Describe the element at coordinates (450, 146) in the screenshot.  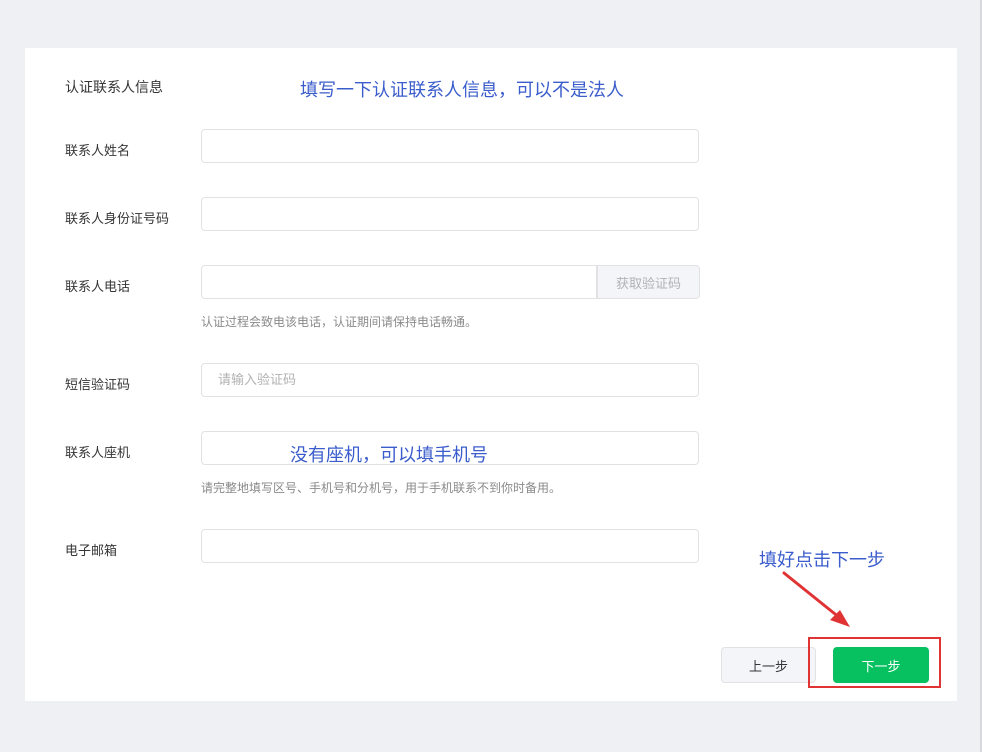
I see `contact-name-input` at that location.